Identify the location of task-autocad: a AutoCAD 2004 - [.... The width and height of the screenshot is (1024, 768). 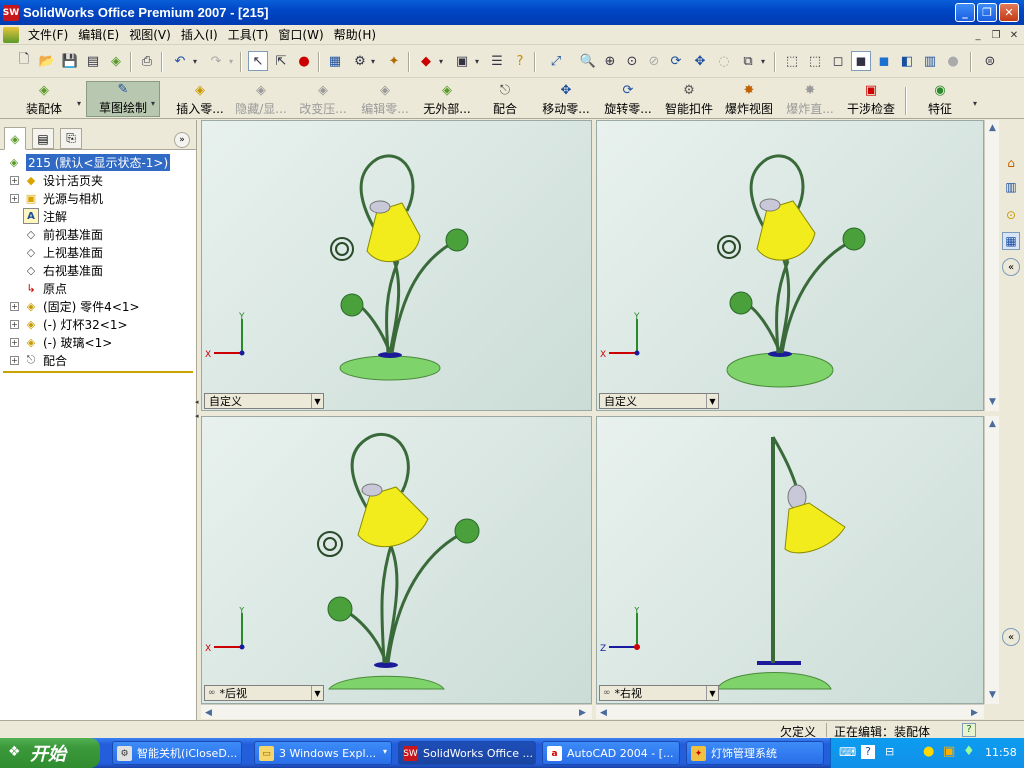
(611, 753).